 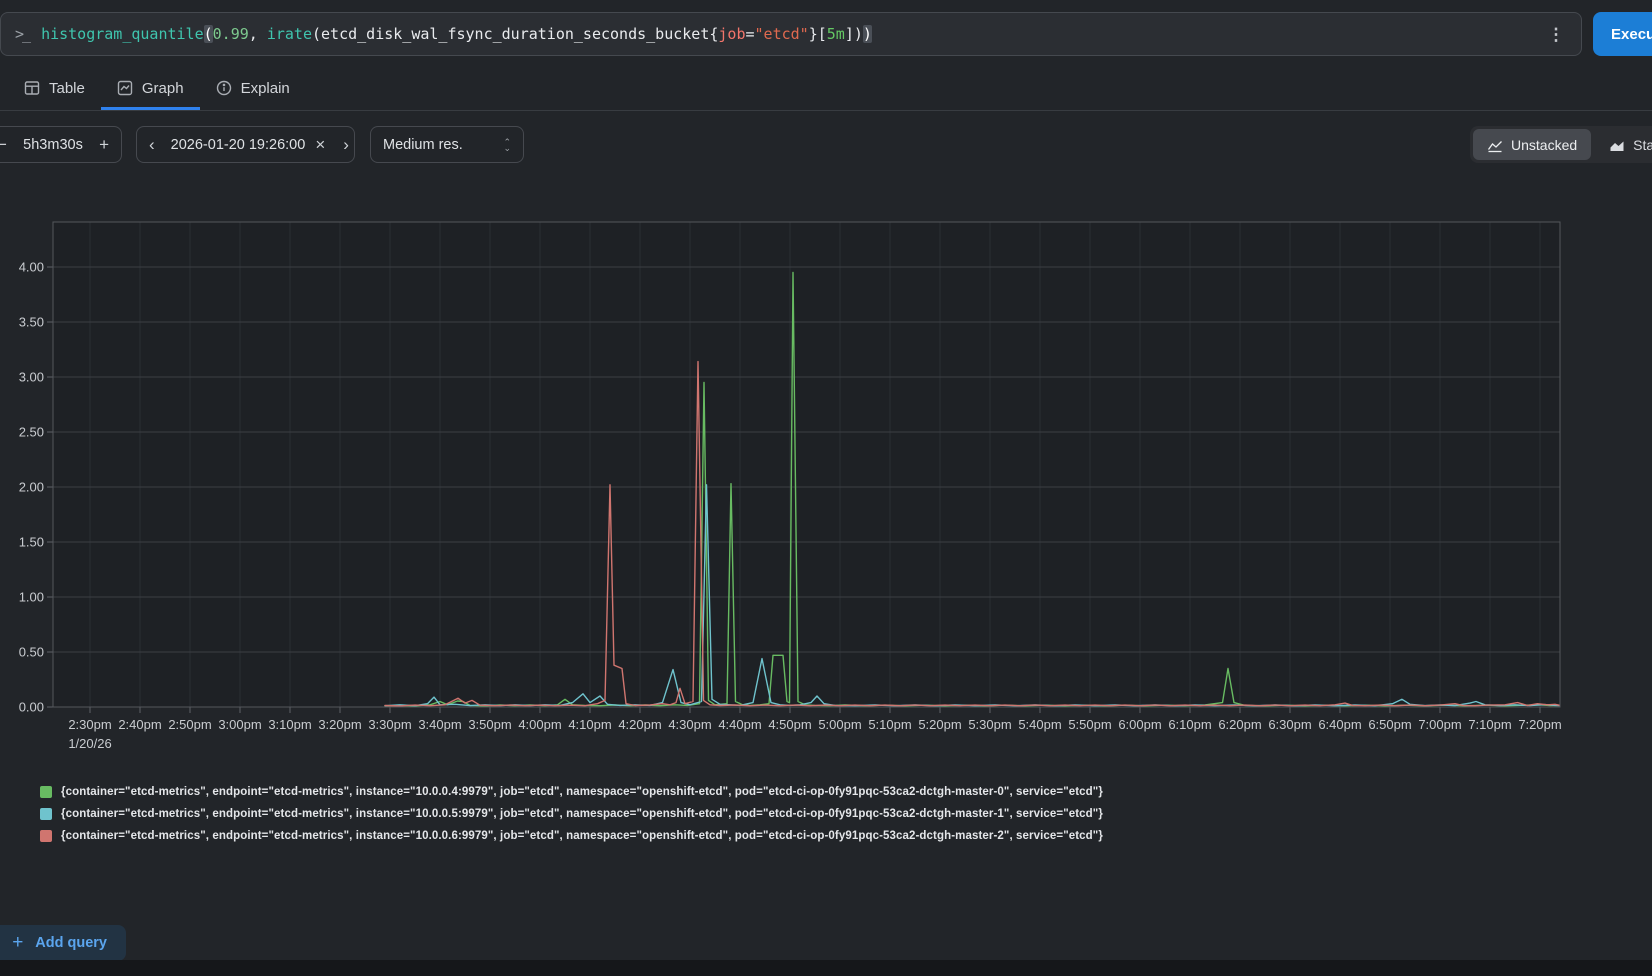 I want to click on x-axis-tick-label: 2:40pm, so click(x=139, y=724).